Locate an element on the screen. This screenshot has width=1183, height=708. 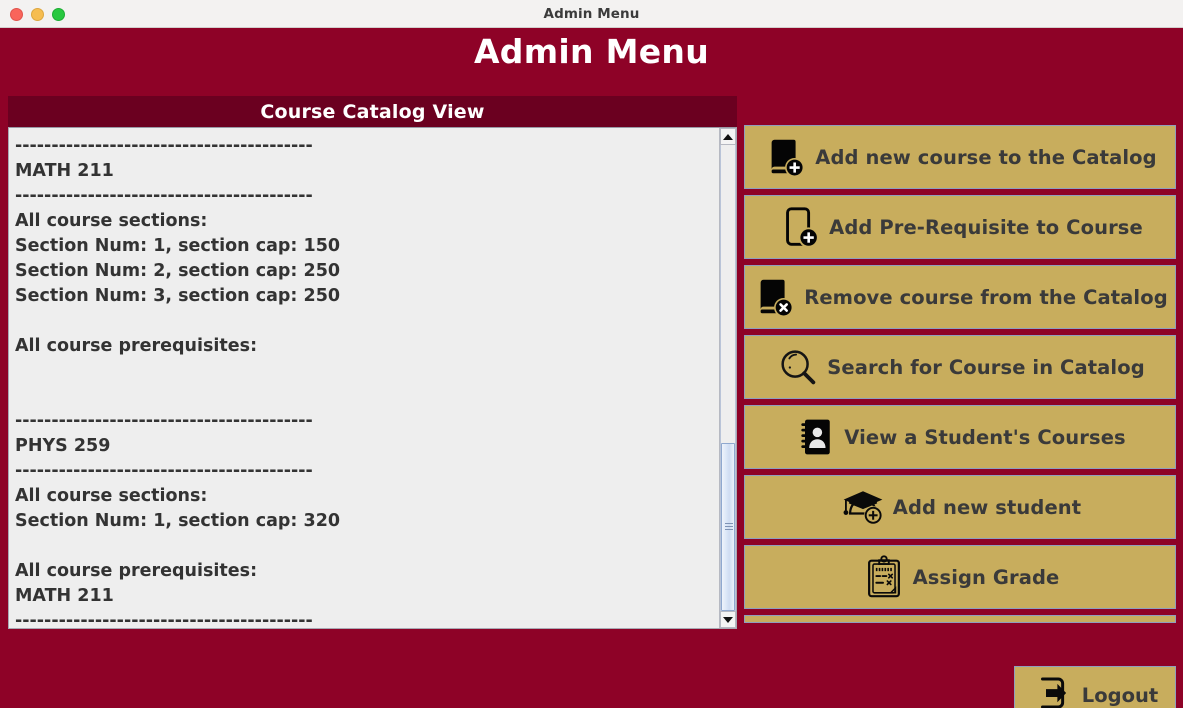
book-plus-icon is located at coordinates (786, 157).